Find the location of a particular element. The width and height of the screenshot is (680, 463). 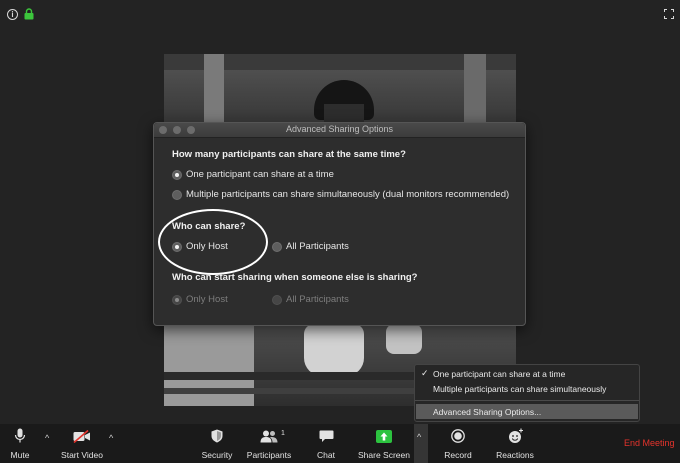

chevron-up-icon: ^ is located at coordinates (419, 437).